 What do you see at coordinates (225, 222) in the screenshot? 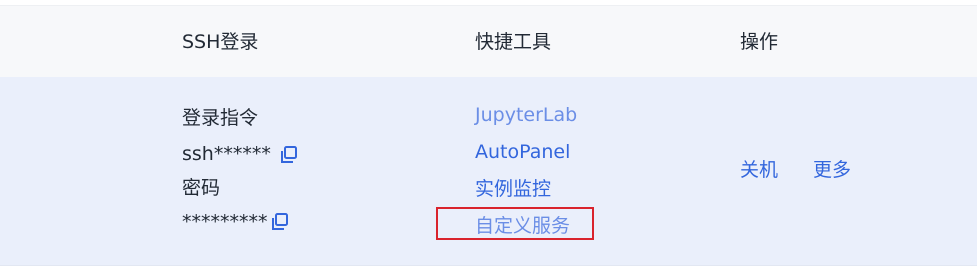
I see `password-value: *********` at bounding box center [225, 222].